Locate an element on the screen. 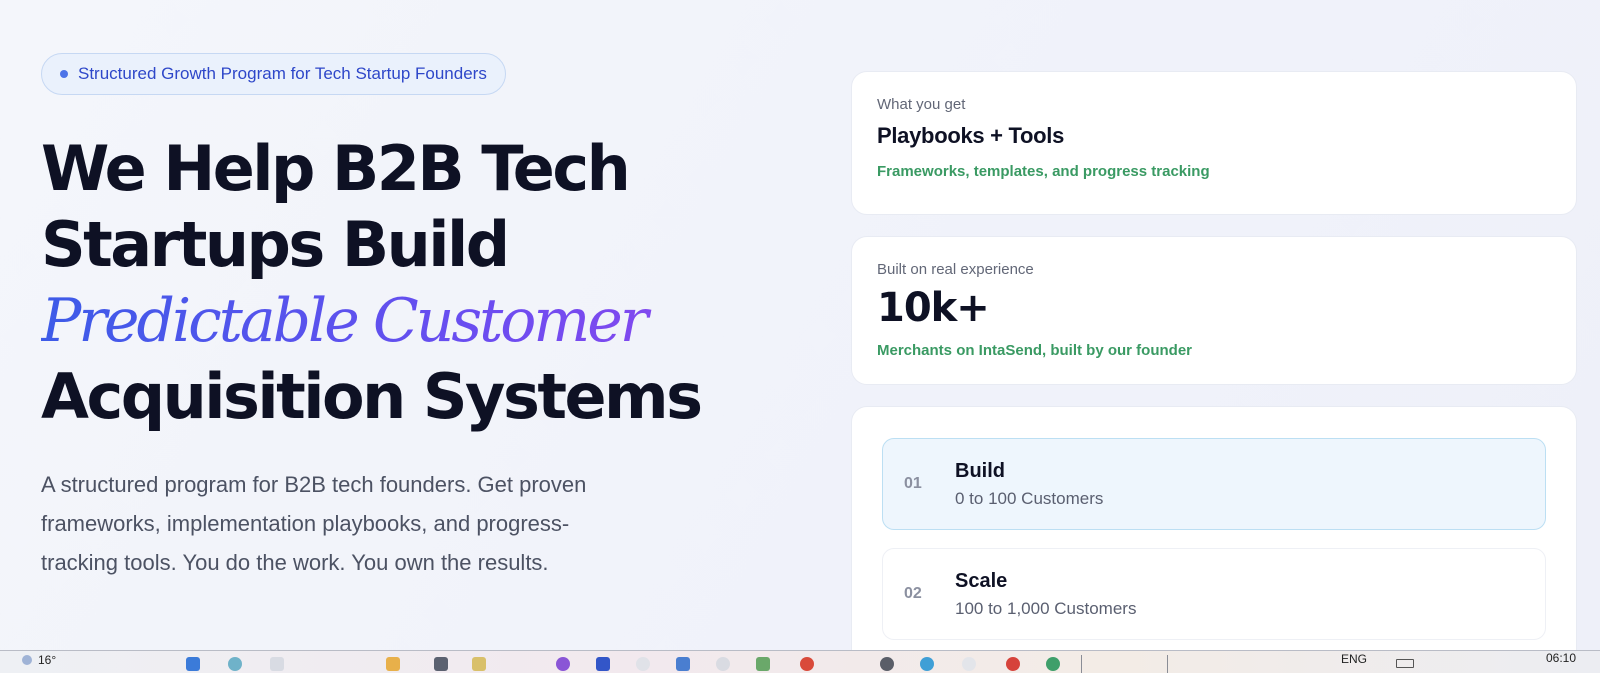 This screenshot has width=1600, height=673. weather-widget: 16° is located at coordinates (39, 660).